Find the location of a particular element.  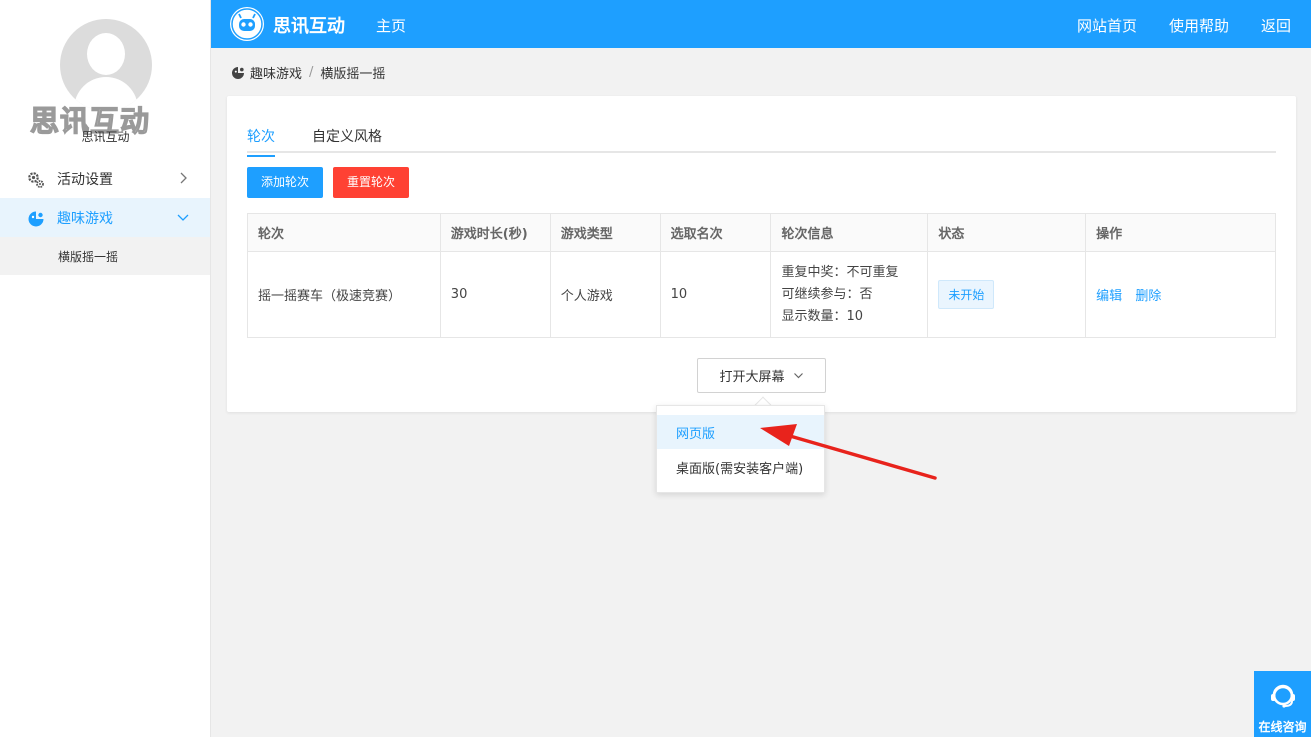

tab-label: 自定义风格 is located at coordinates (347, 137).